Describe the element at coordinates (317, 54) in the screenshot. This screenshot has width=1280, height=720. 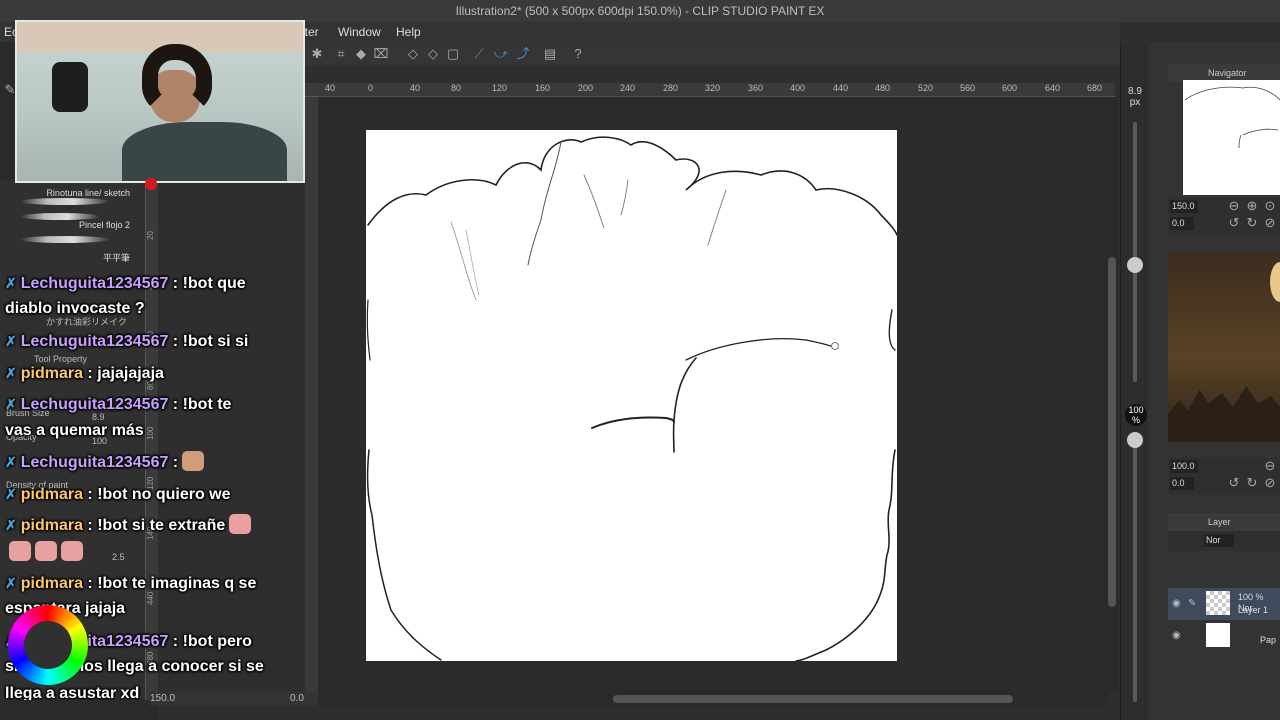
I see `gear-icon: ✱` at that location.